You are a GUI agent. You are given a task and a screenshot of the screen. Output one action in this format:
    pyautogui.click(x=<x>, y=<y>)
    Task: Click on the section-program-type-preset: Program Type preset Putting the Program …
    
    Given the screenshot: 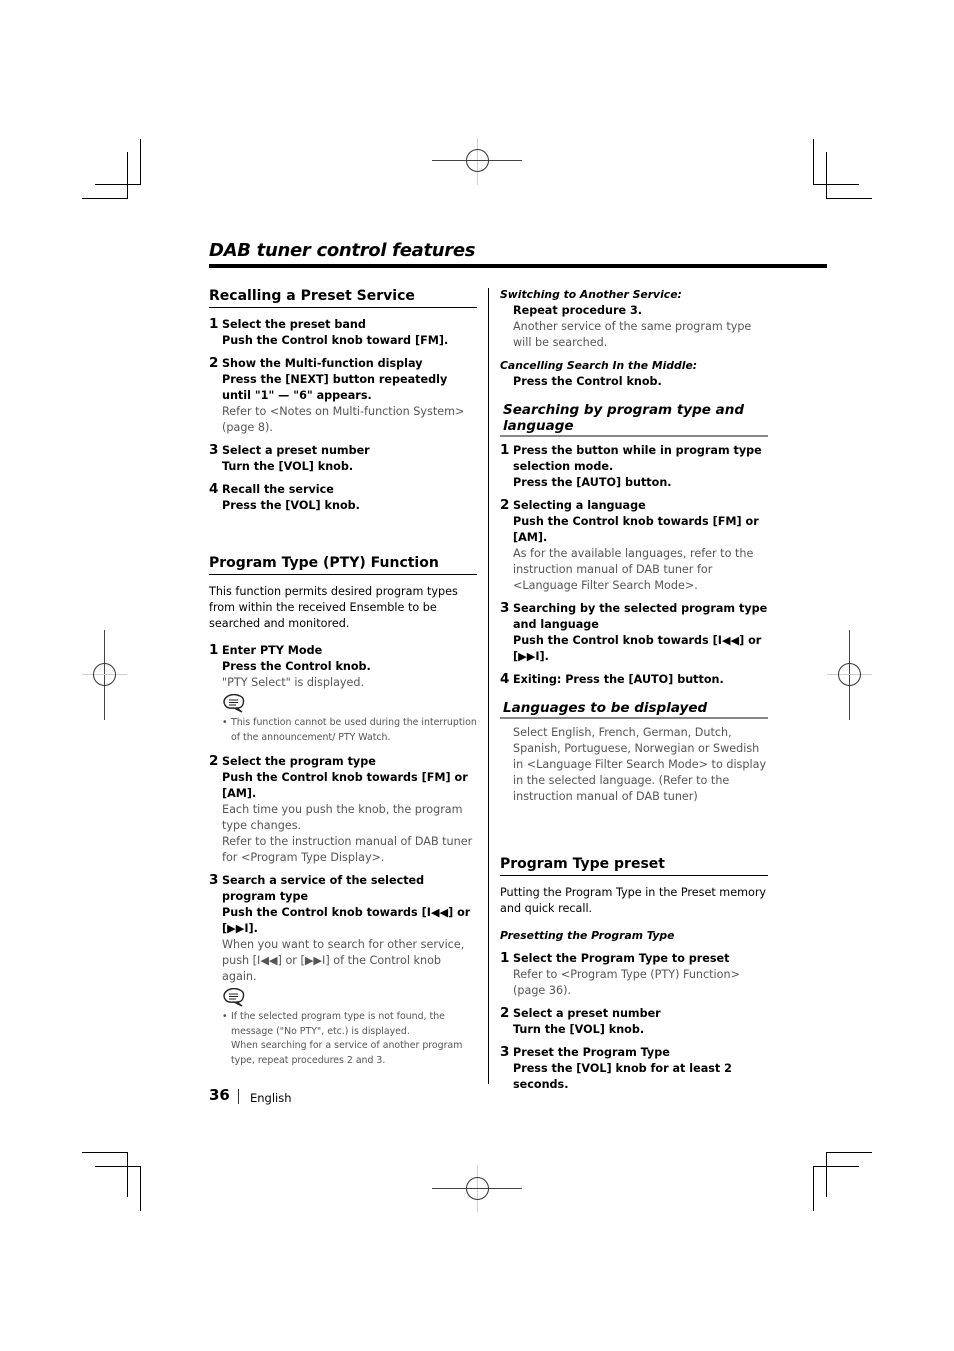 What is the action you would take?
    pyautogui.click(x=634, y=974)
    